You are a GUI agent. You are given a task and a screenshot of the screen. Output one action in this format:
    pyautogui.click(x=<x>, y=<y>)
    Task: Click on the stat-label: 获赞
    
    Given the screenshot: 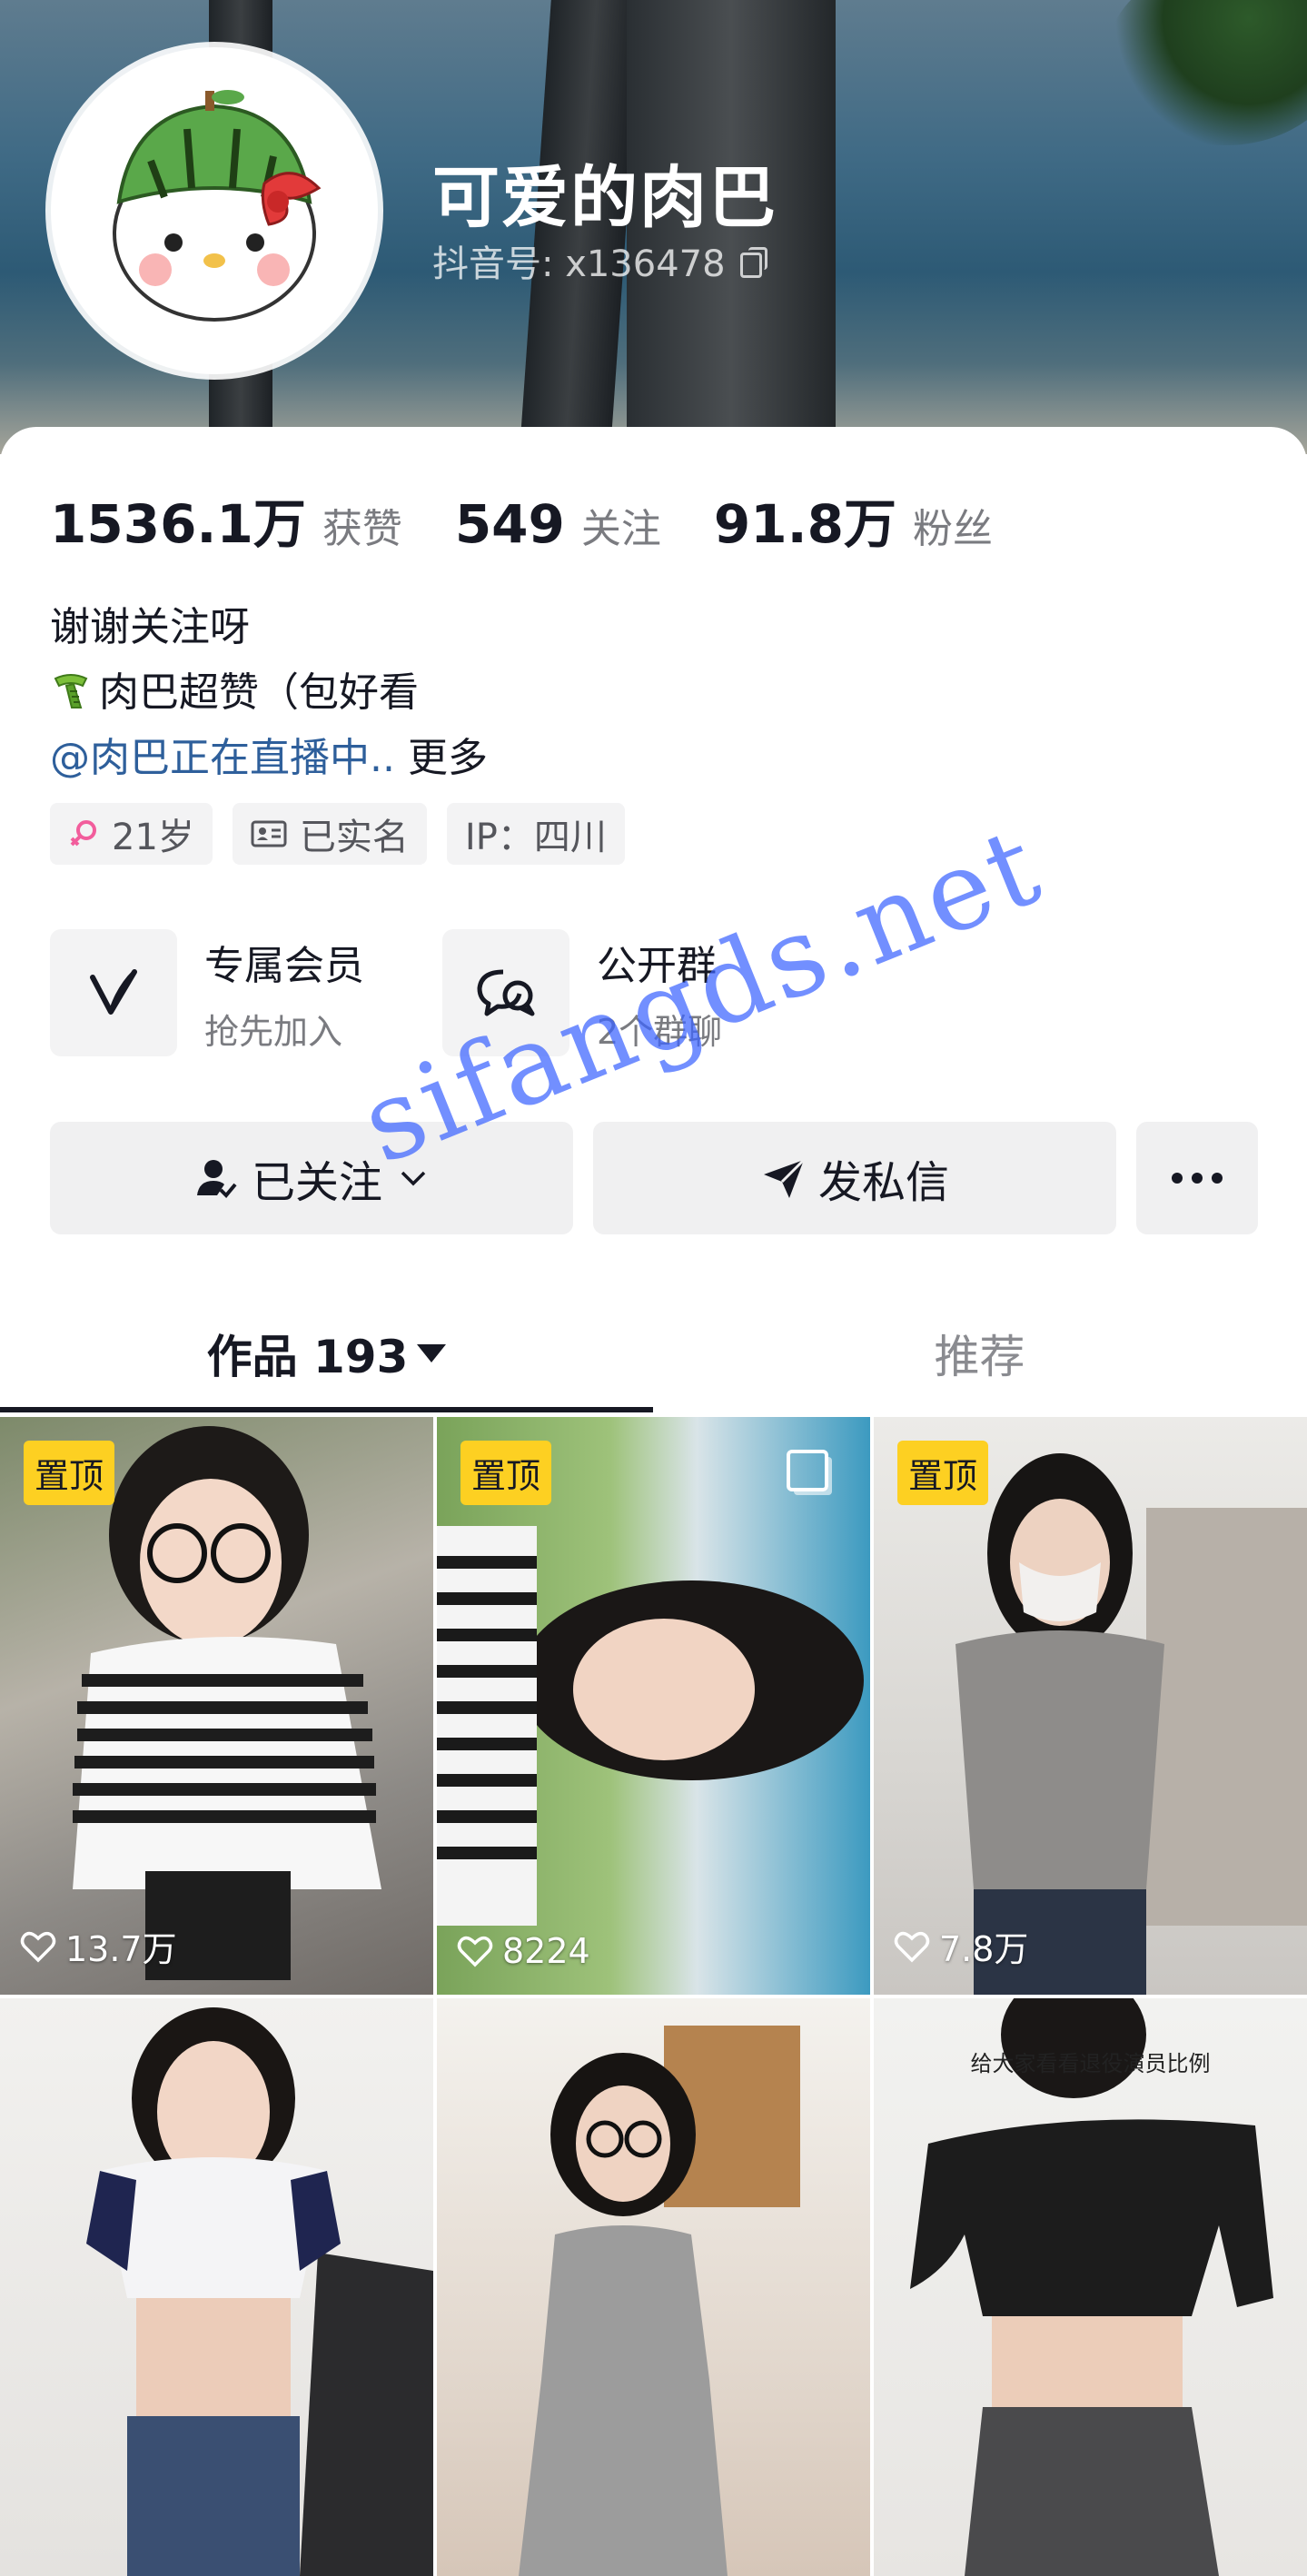 What is the action you would take?
    pyautogui.click(x=362, y=529)
    